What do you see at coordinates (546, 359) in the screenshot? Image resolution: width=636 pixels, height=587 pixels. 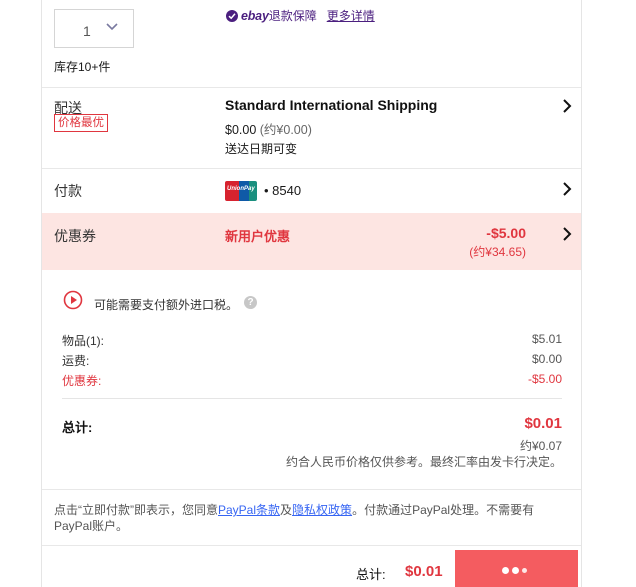 I see `shipping-cost-value: $0.00` at bounding box center [546, 359].